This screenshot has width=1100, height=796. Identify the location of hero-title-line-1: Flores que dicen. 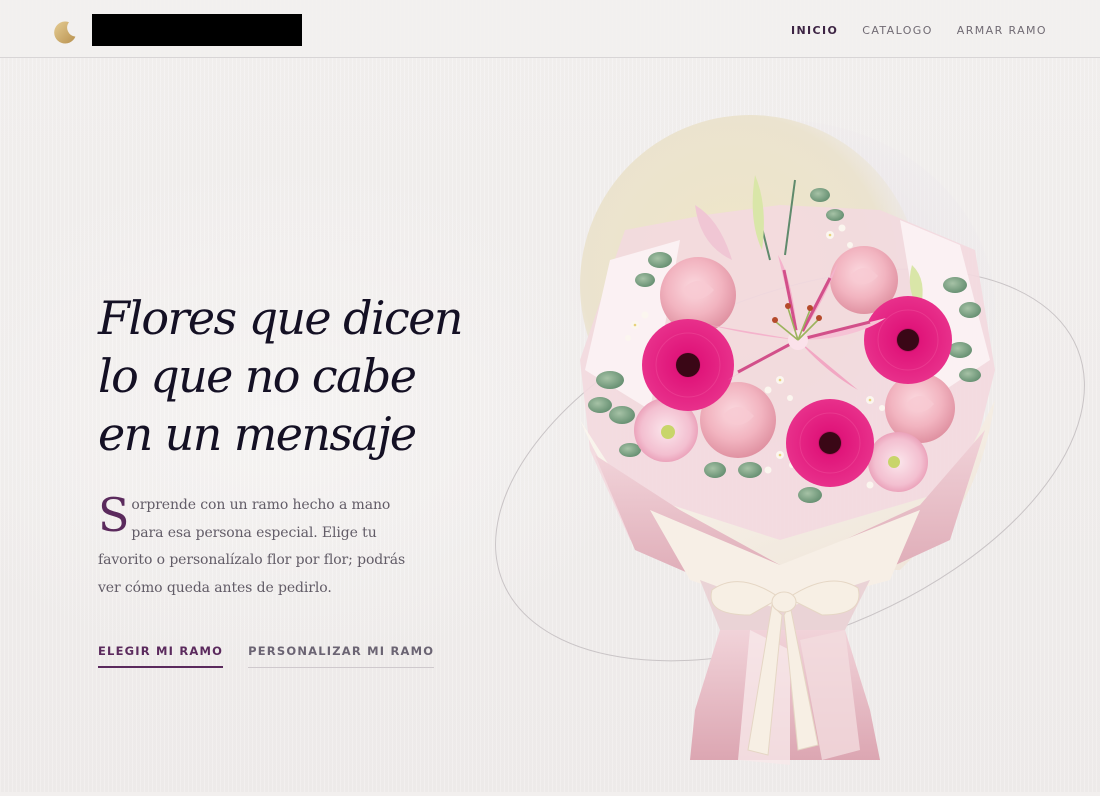
(280, 318).